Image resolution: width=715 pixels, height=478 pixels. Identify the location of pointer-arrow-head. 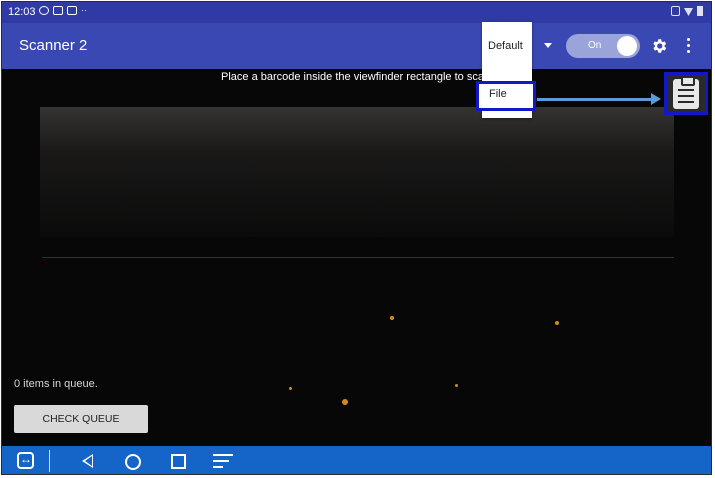
(656, 99).